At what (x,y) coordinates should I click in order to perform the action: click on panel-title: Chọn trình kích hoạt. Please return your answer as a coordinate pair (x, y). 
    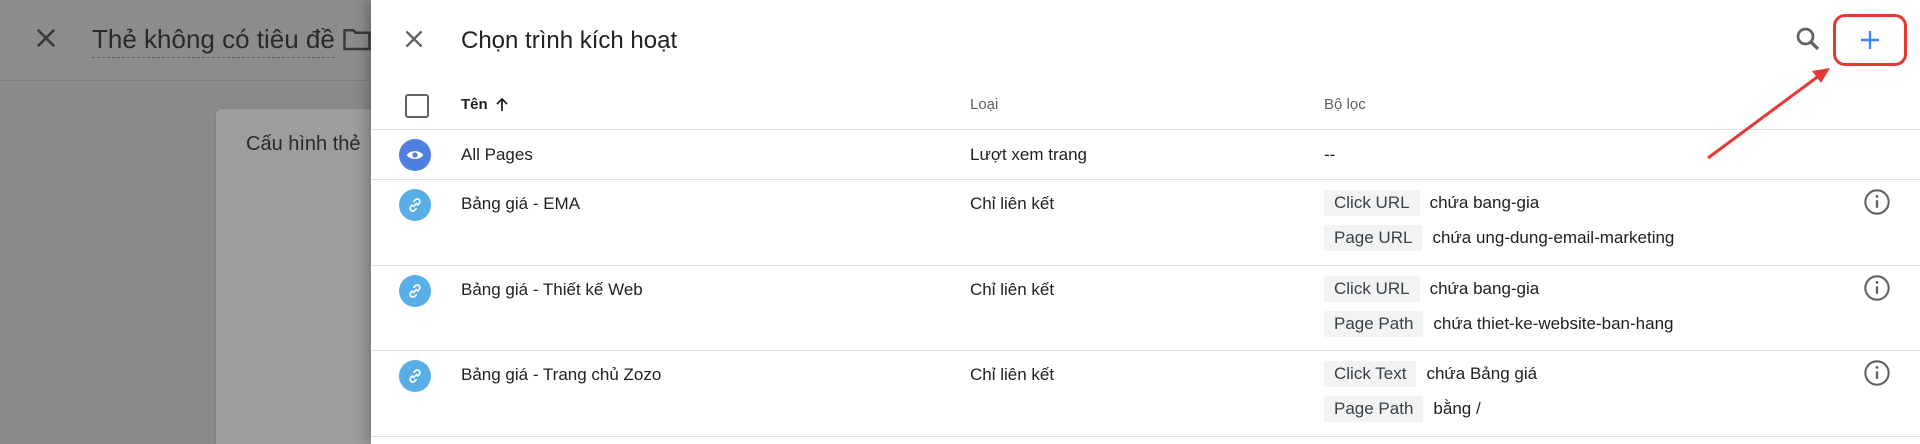
    Looking at the image, I should click on (569, 40).